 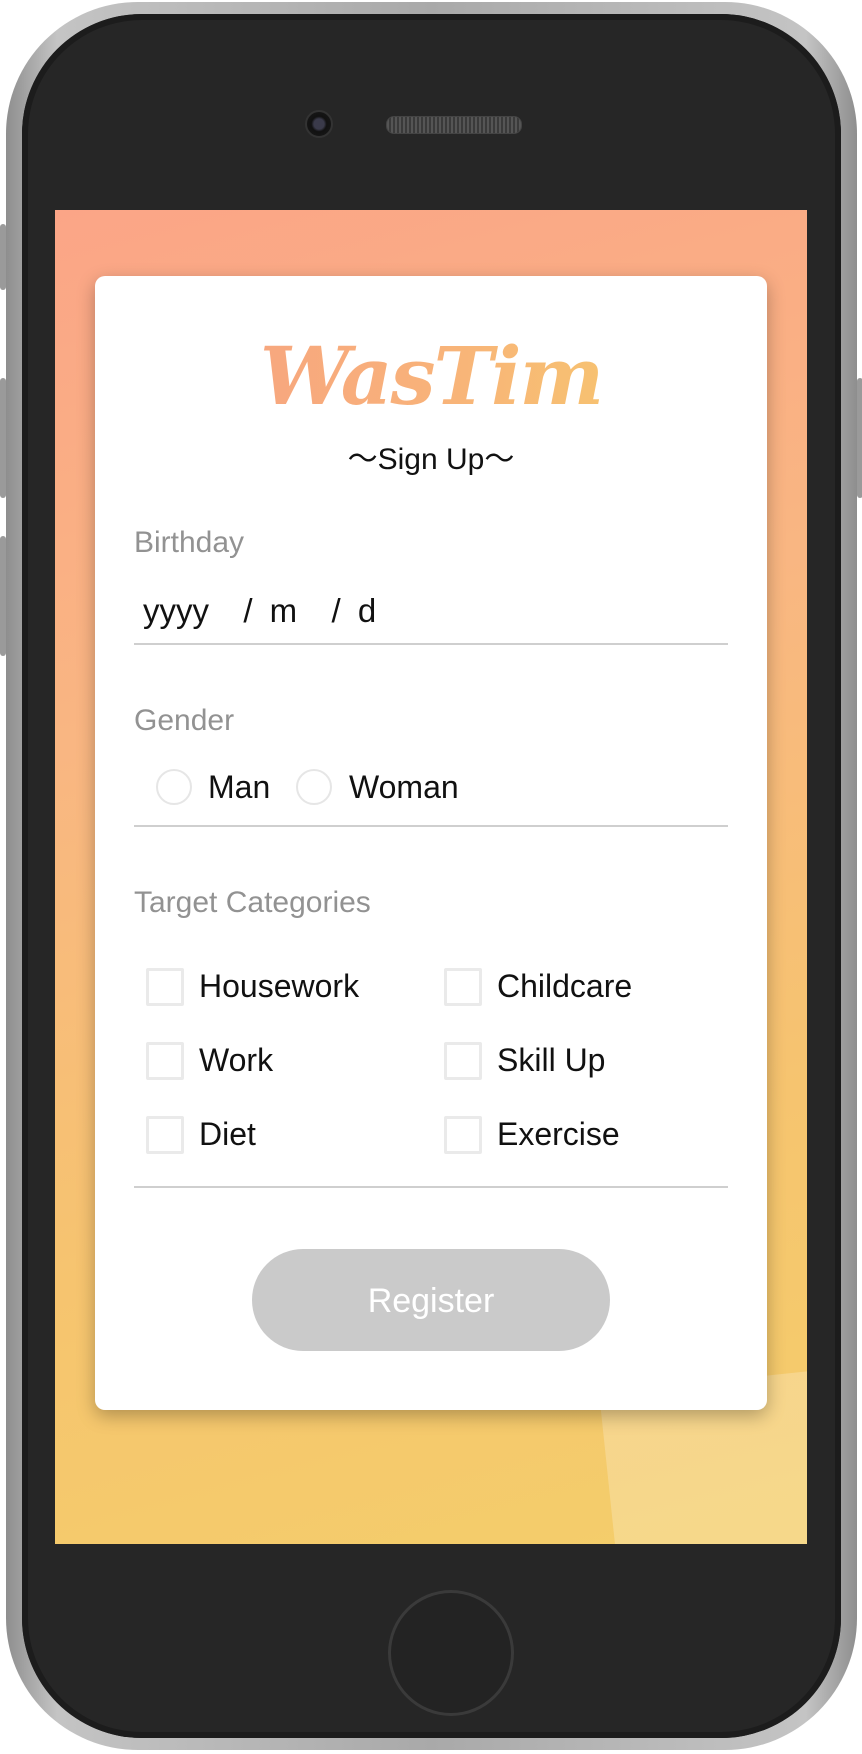 What do you see at coordinates (431, 376) in the screenshot?
I see `app-logo: WasTim` at bounding box center [431, 376].